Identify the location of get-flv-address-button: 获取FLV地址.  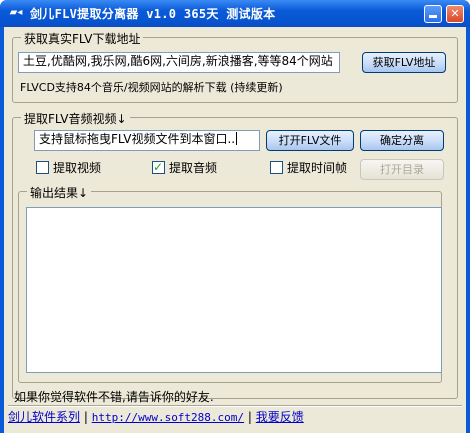
(404, 62).